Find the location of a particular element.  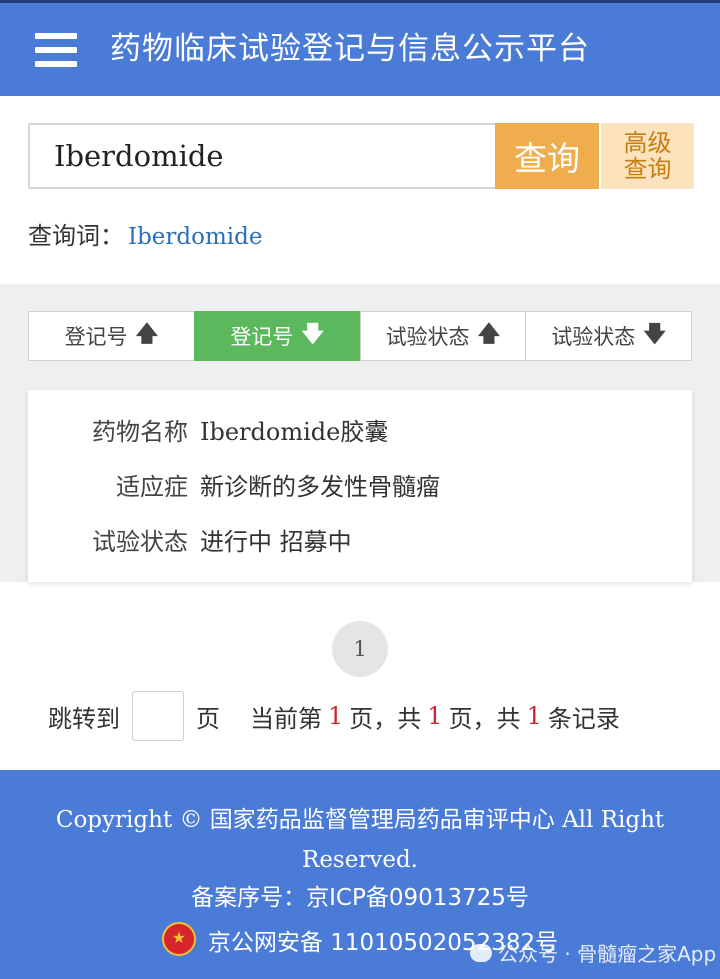

app-header: 药物临床试验登记与信息公示平台 is located at coordinates (360, 49).